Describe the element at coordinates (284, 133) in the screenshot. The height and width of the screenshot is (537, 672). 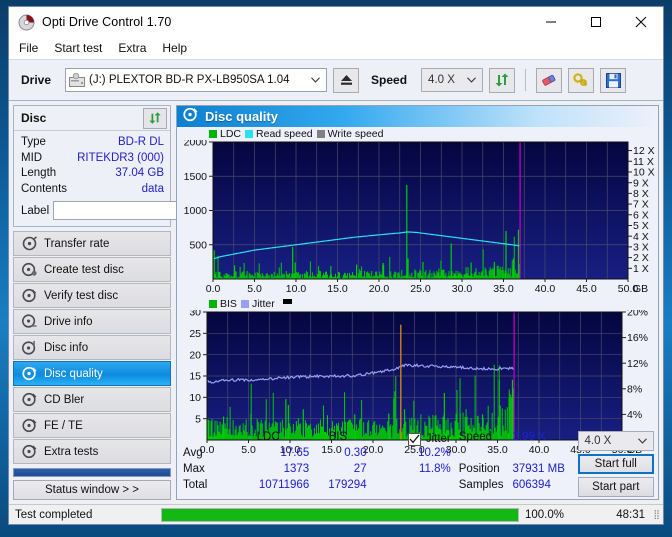
I see `legend-label-read-speed: Read speed` at that location.